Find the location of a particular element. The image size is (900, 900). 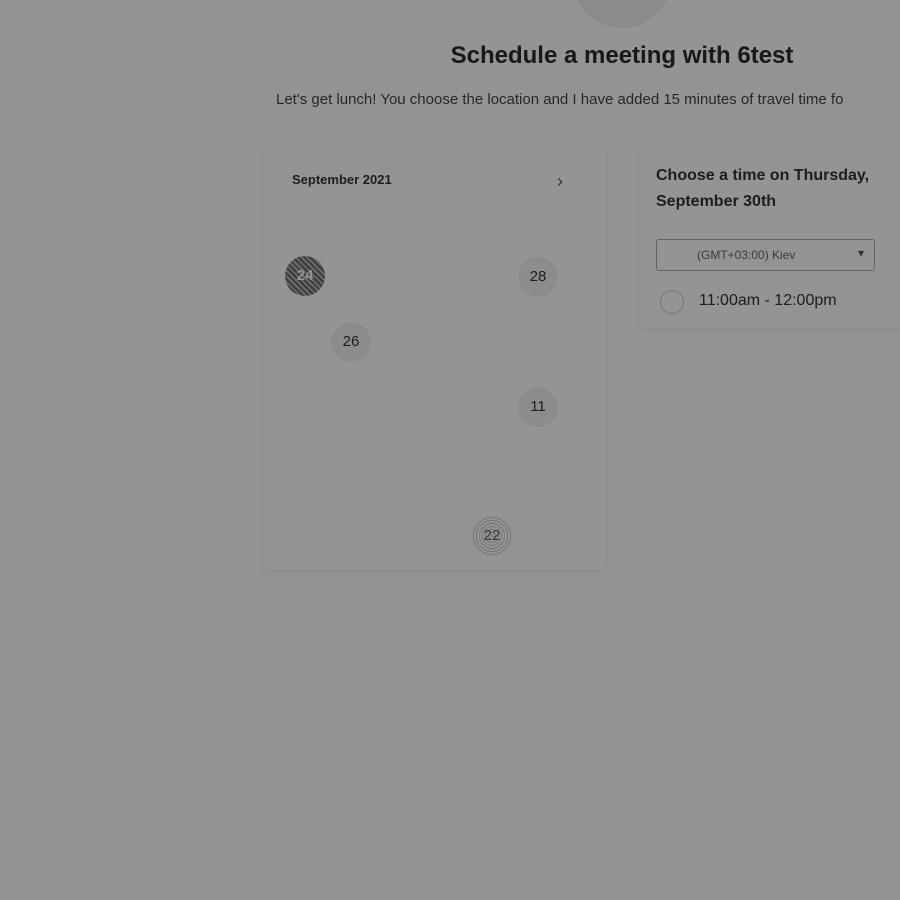

timezone-value: (GMT+03:00) Kiev is located at coordinates (746, 255).